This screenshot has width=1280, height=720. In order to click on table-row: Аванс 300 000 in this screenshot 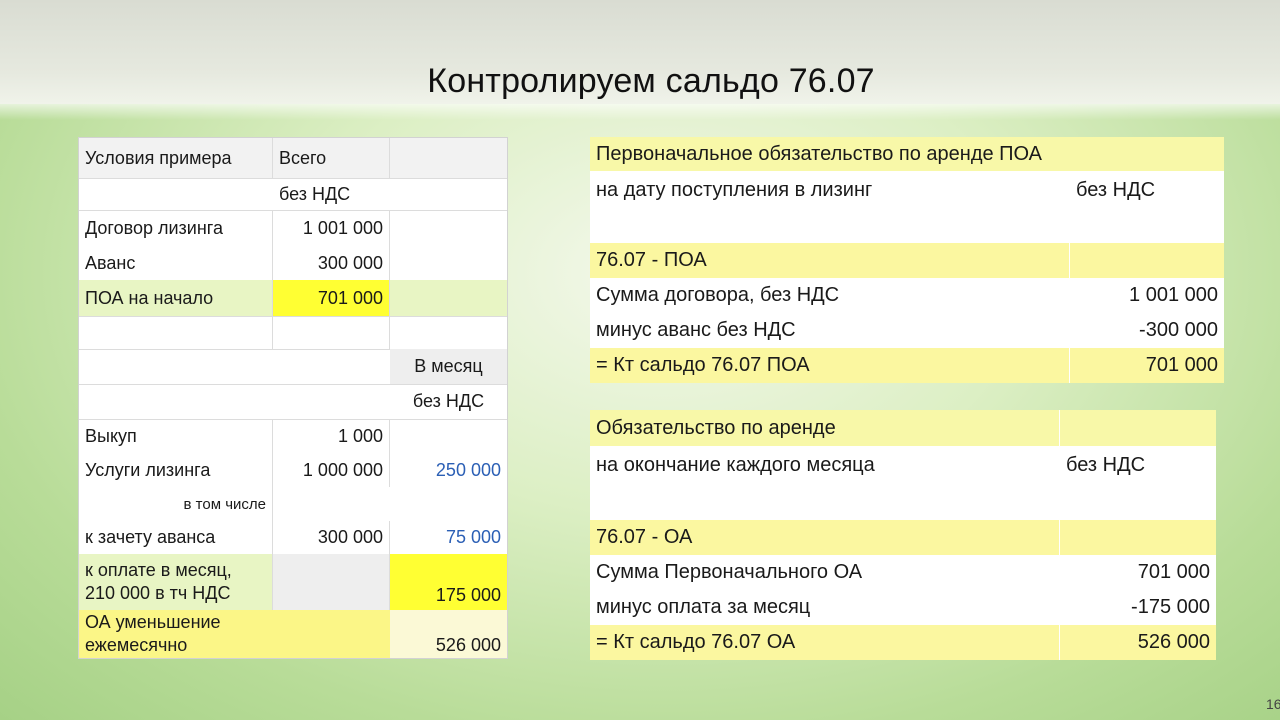, I will do `click(293, 263)`.